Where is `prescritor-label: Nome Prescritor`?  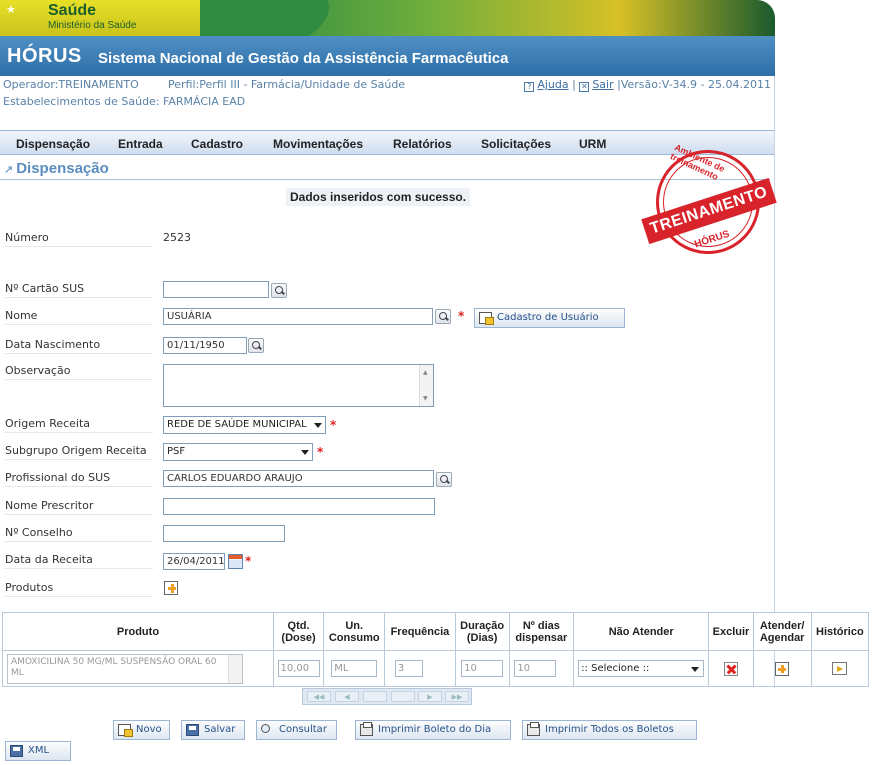 prescritor-label: Nome Prescritor is located at coordinates (79, 507).